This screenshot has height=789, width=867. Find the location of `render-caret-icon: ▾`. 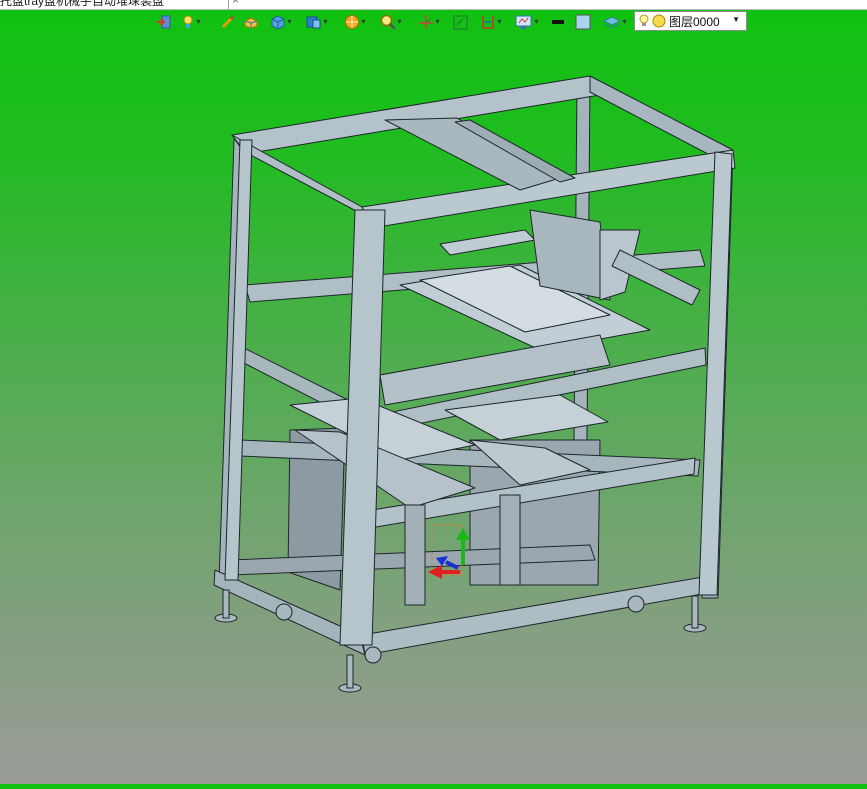

render-caret-icon: ▾ is located at coordinates (363, 22).